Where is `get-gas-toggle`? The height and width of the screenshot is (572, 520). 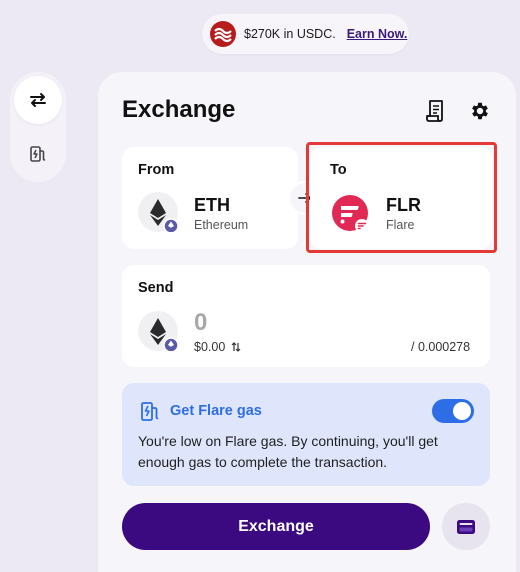 get-gas-toggle is located at coordinates (453, 411).